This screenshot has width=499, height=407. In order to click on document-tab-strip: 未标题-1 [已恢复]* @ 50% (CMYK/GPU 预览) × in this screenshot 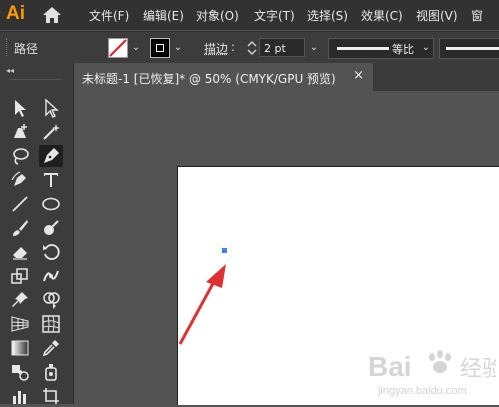, I will do `click(249, 77)`.